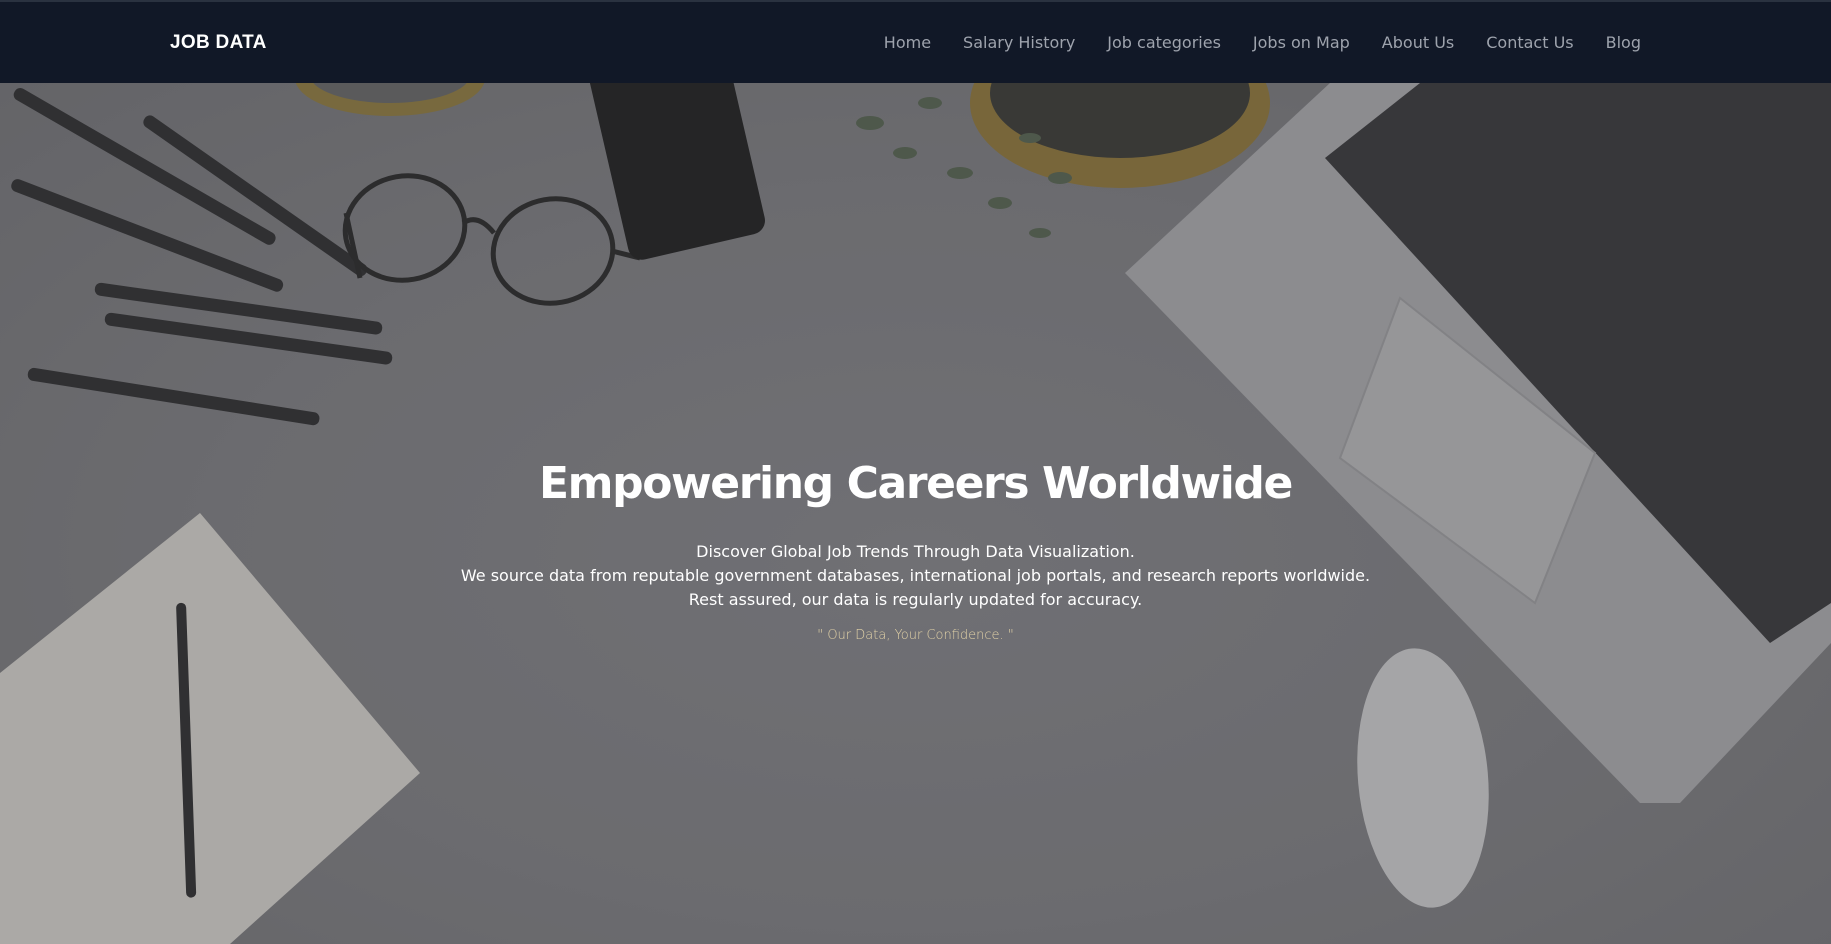 Image resolution: width=1831 pixels, height=944 pixels. What do you see at coordinates (1529, 42) in the screenshot?
I see `nav-link-contact-us: Contact Us` at bounding box center [1529, 42].